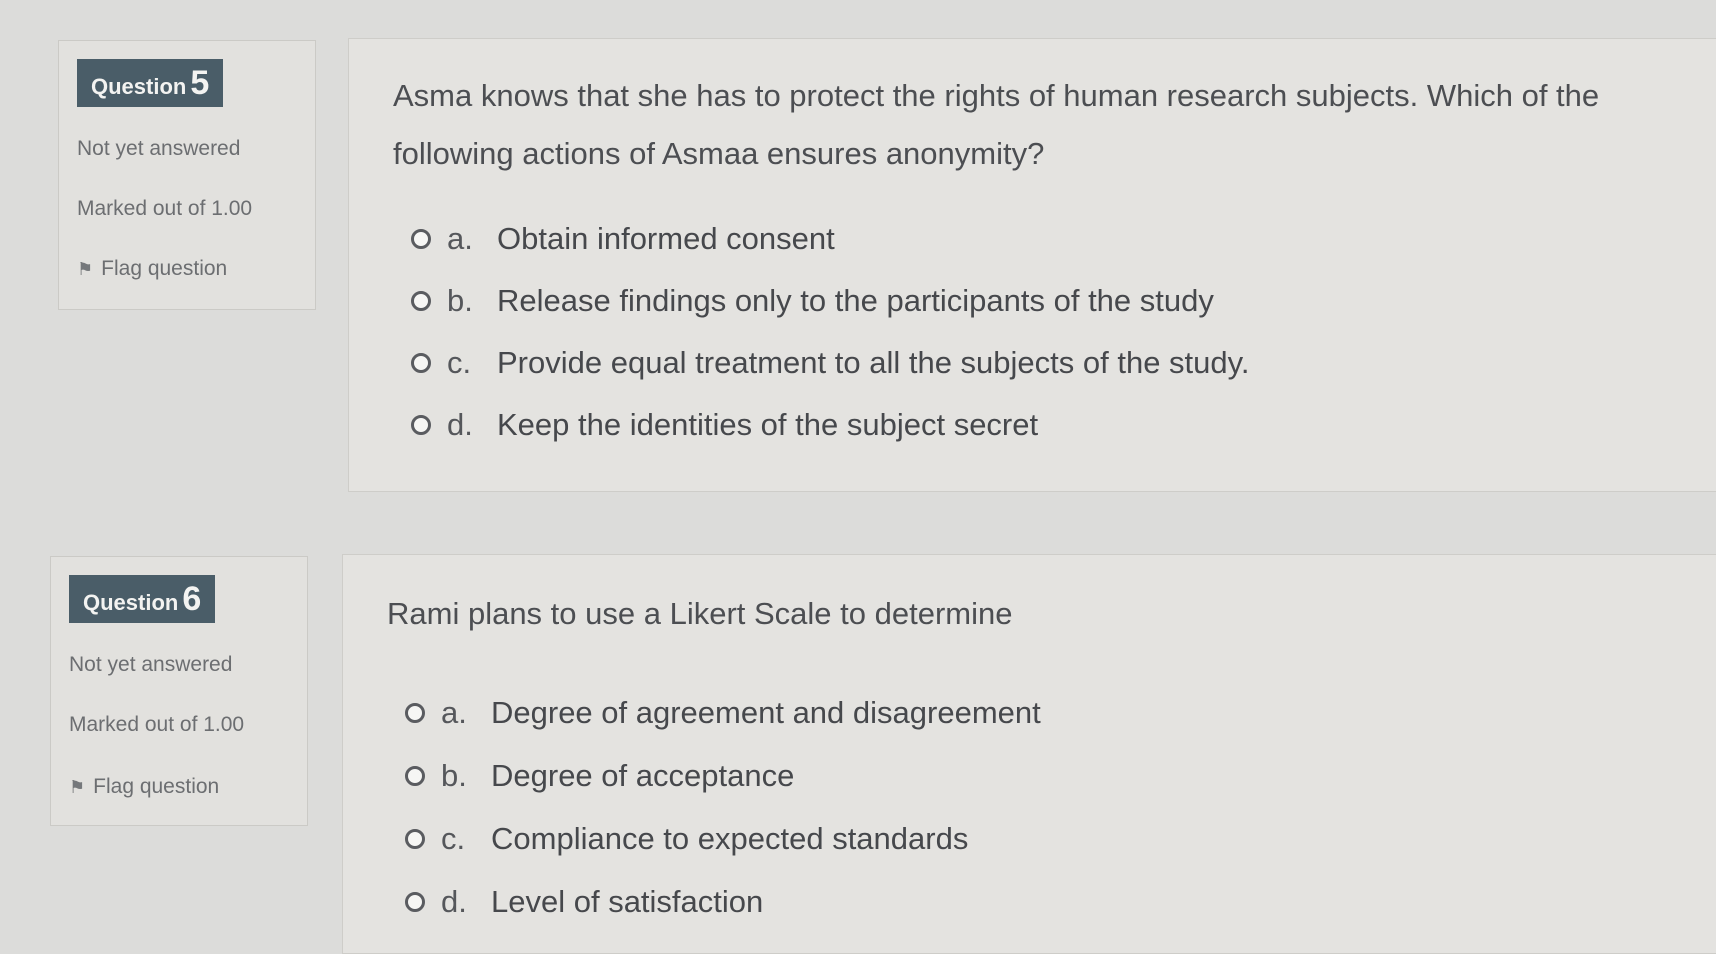 This screenshot has width=1716, height=954. What do you see at coordinates (766, 712) in the screenshot?
I see `option-text: Degree of agreement and disagreement` at bounding box center [766, 712].